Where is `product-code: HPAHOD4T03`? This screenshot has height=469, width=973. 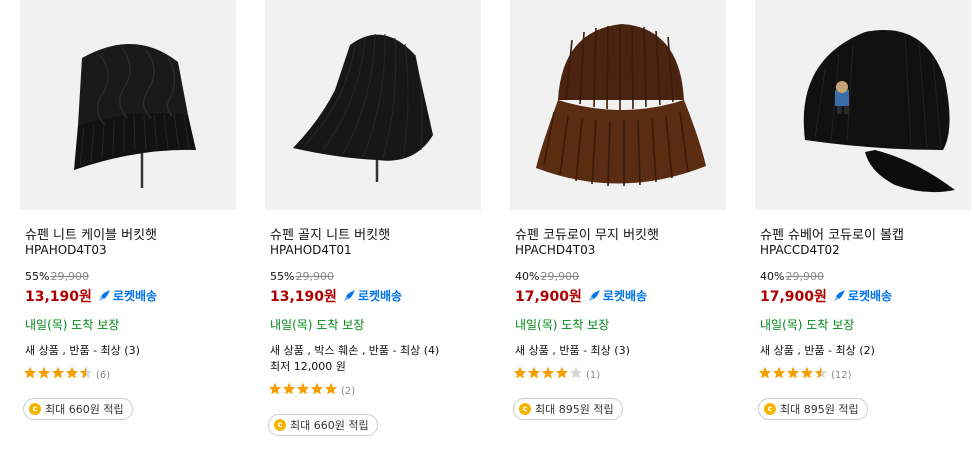 product-code: HPAHOD4T03 is located at coordinates (66, 250).